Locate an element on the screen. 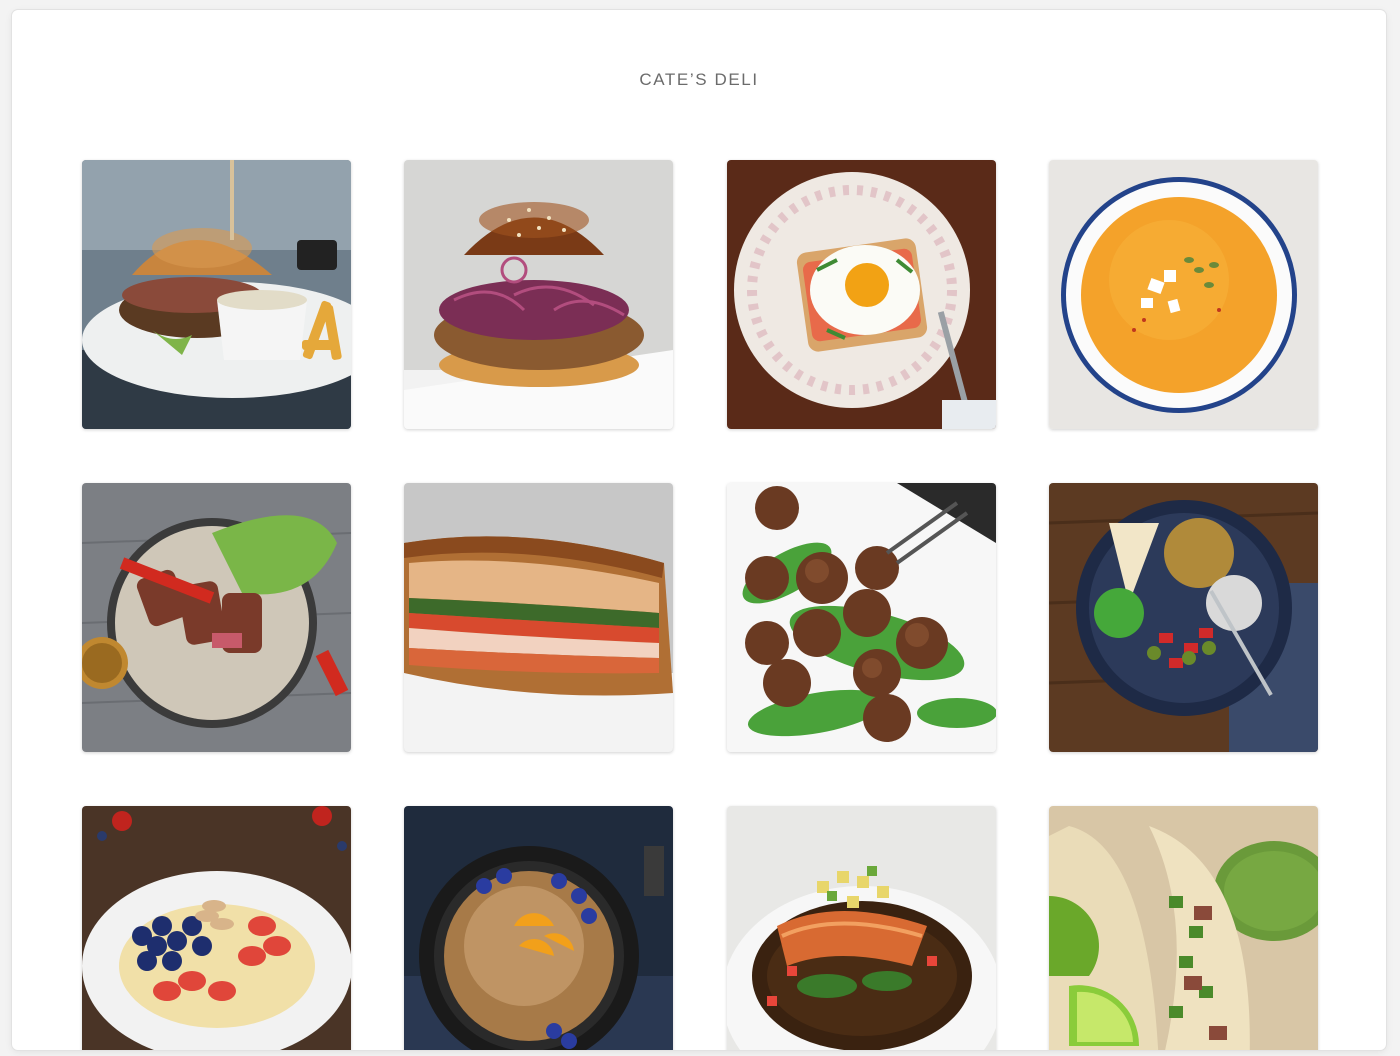 This screenshot has width=1400, height=1056. gallery-item-steak is located at coordinates (216, 617).